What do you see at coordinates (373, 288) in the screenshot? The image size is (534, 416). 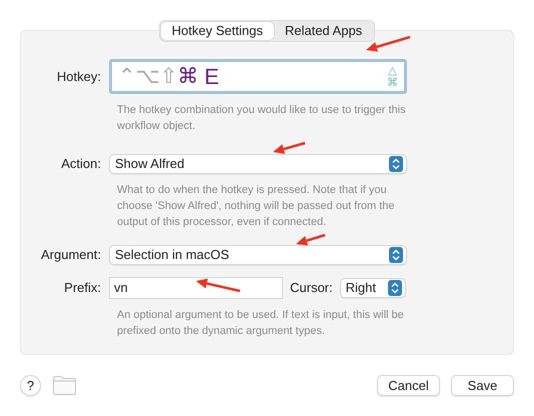 I see `cursor-dropdown: Right` at bounding box center [373, 288].